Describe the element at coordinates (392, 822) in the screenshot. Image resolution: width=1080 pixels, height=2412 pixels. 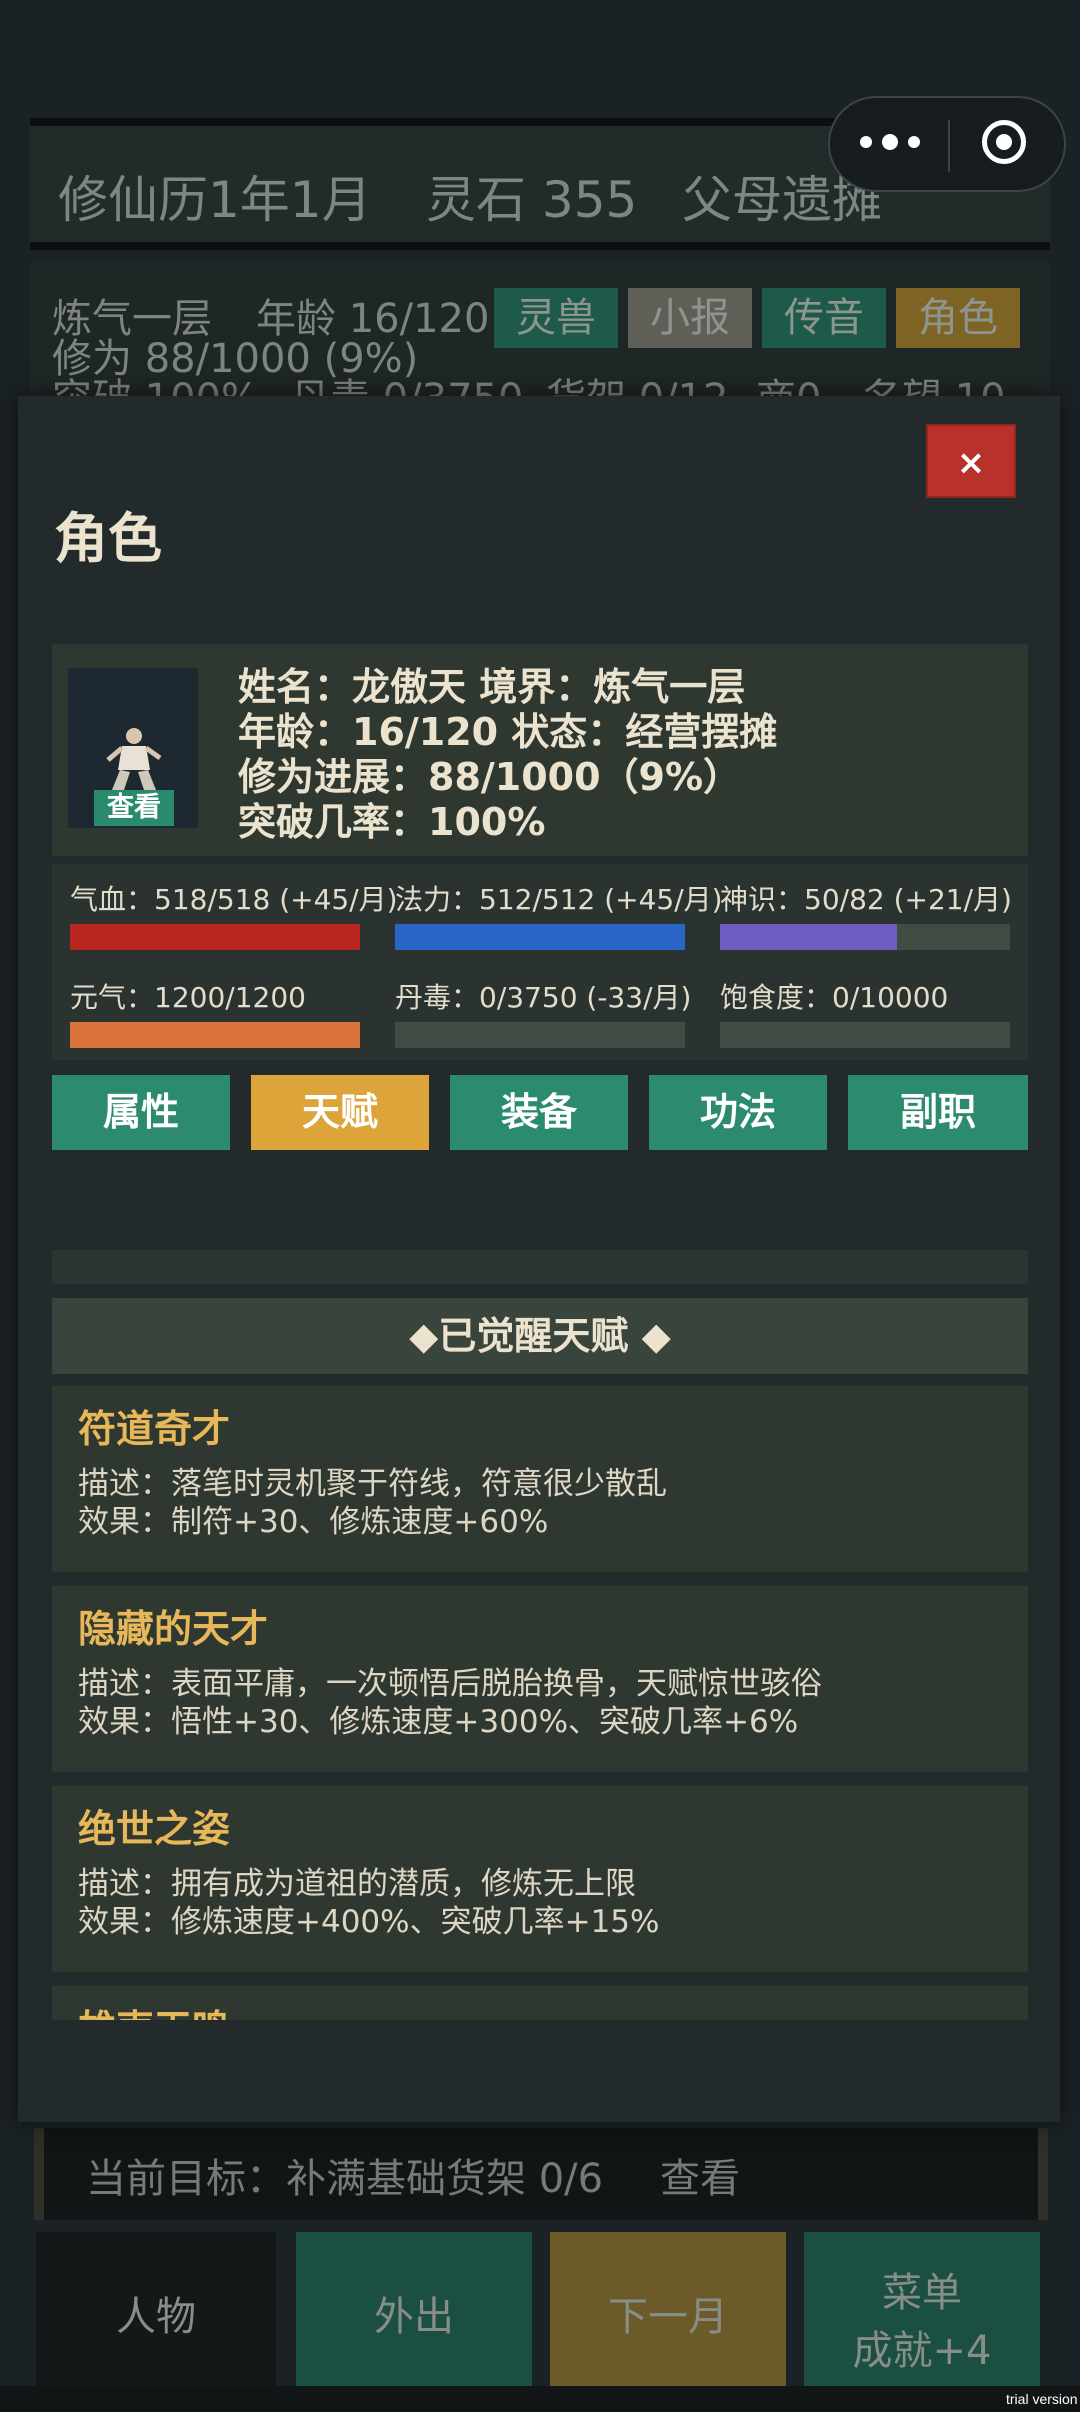
I see `profile-breakthrough-chance: 突破几率：100%` at that location.